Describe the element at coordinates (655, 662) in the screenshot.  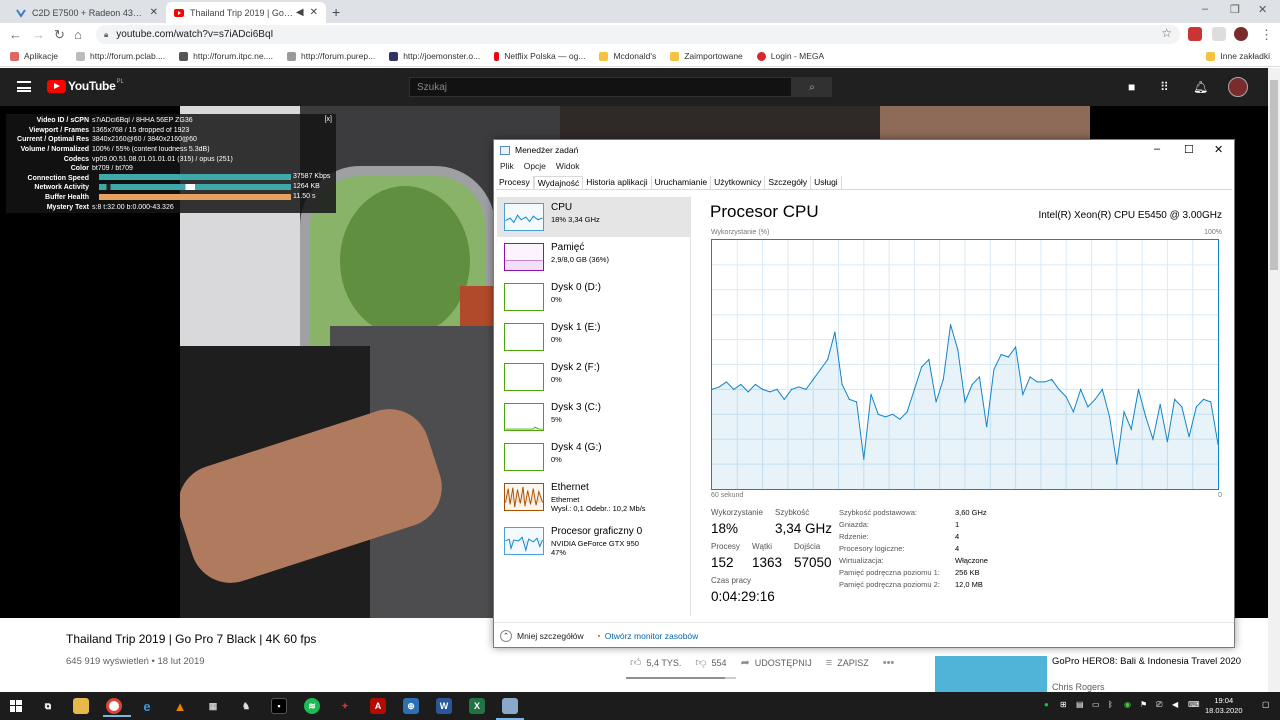
I see `like-button: 👍︎ 5,4 TYS.` at that location.